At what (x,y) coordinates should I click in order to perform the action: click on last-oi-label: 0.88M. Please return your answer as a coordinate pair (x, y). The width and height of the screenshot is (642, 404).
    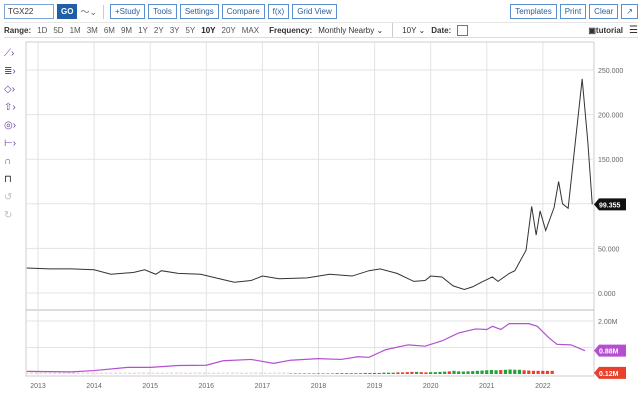
    Looking at the image, I should click on (609, 352).